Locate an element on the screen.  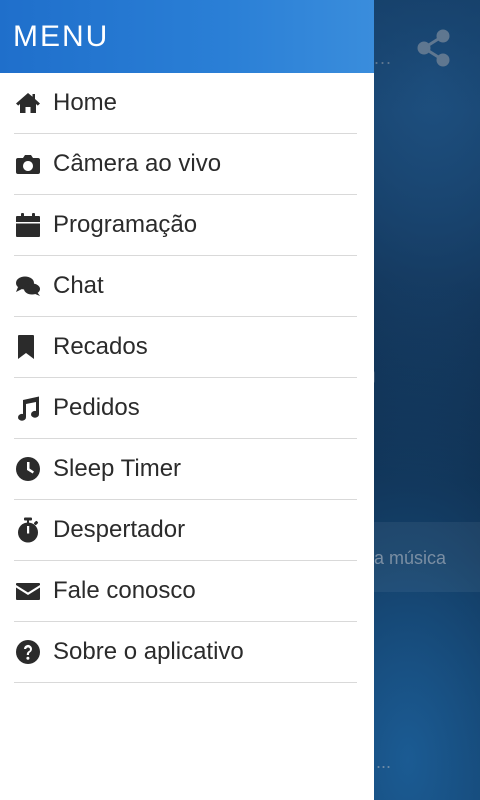
music-icon is located at coordinates (28, 408).